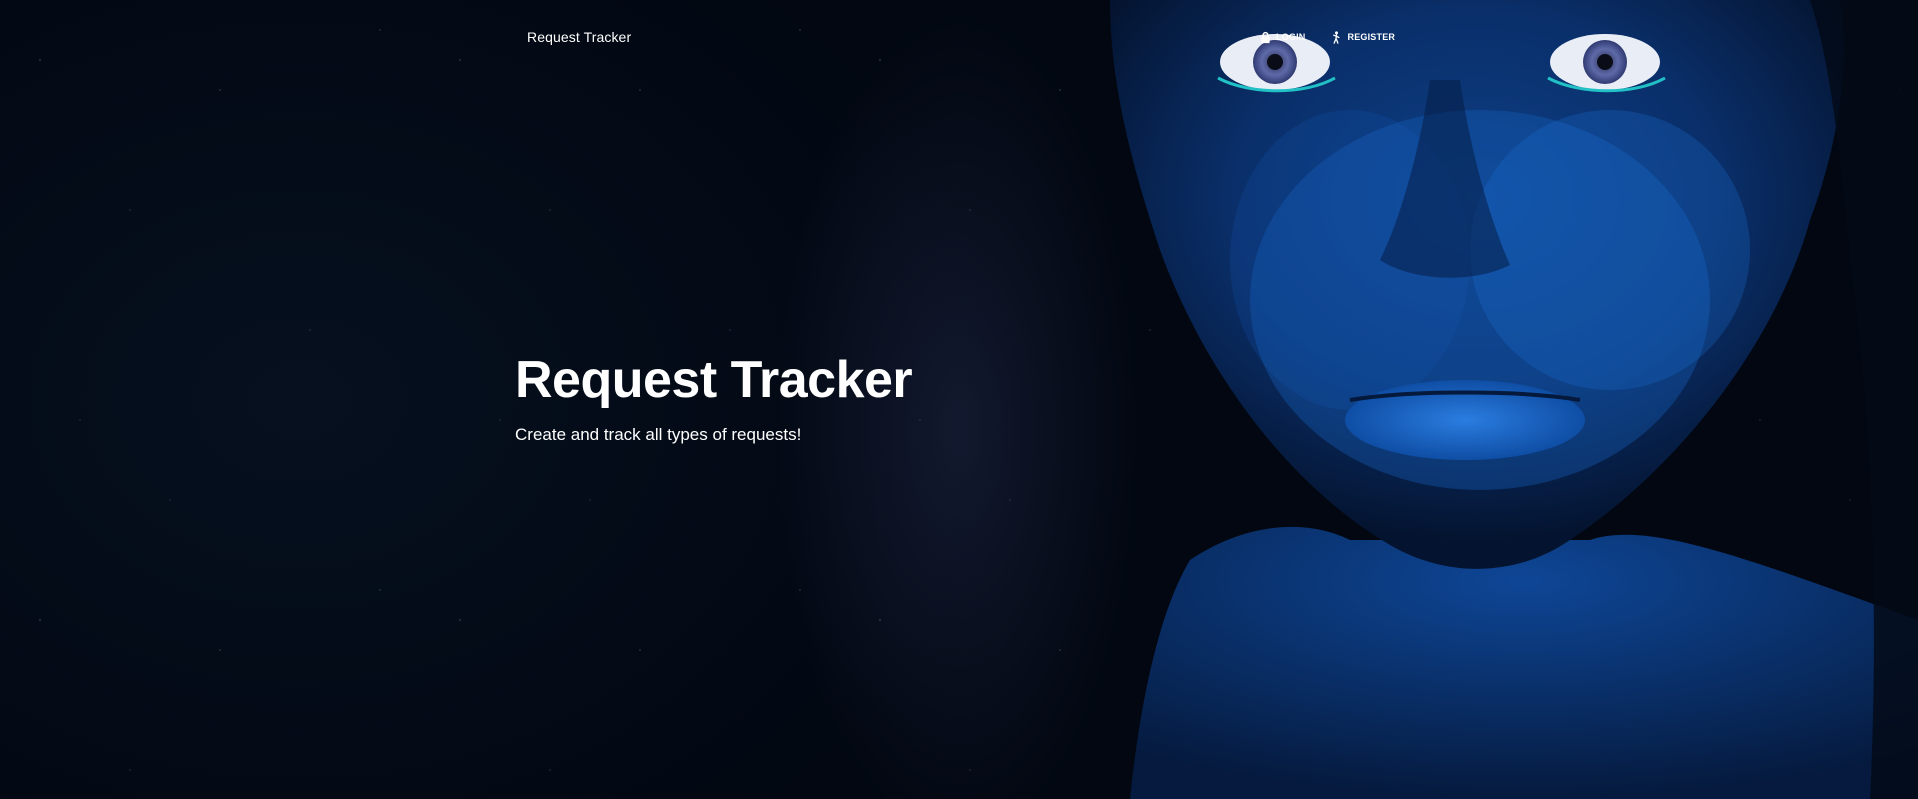  I want to click on hero-subtitle: Create and track all types of requests!, so click(658, 435).